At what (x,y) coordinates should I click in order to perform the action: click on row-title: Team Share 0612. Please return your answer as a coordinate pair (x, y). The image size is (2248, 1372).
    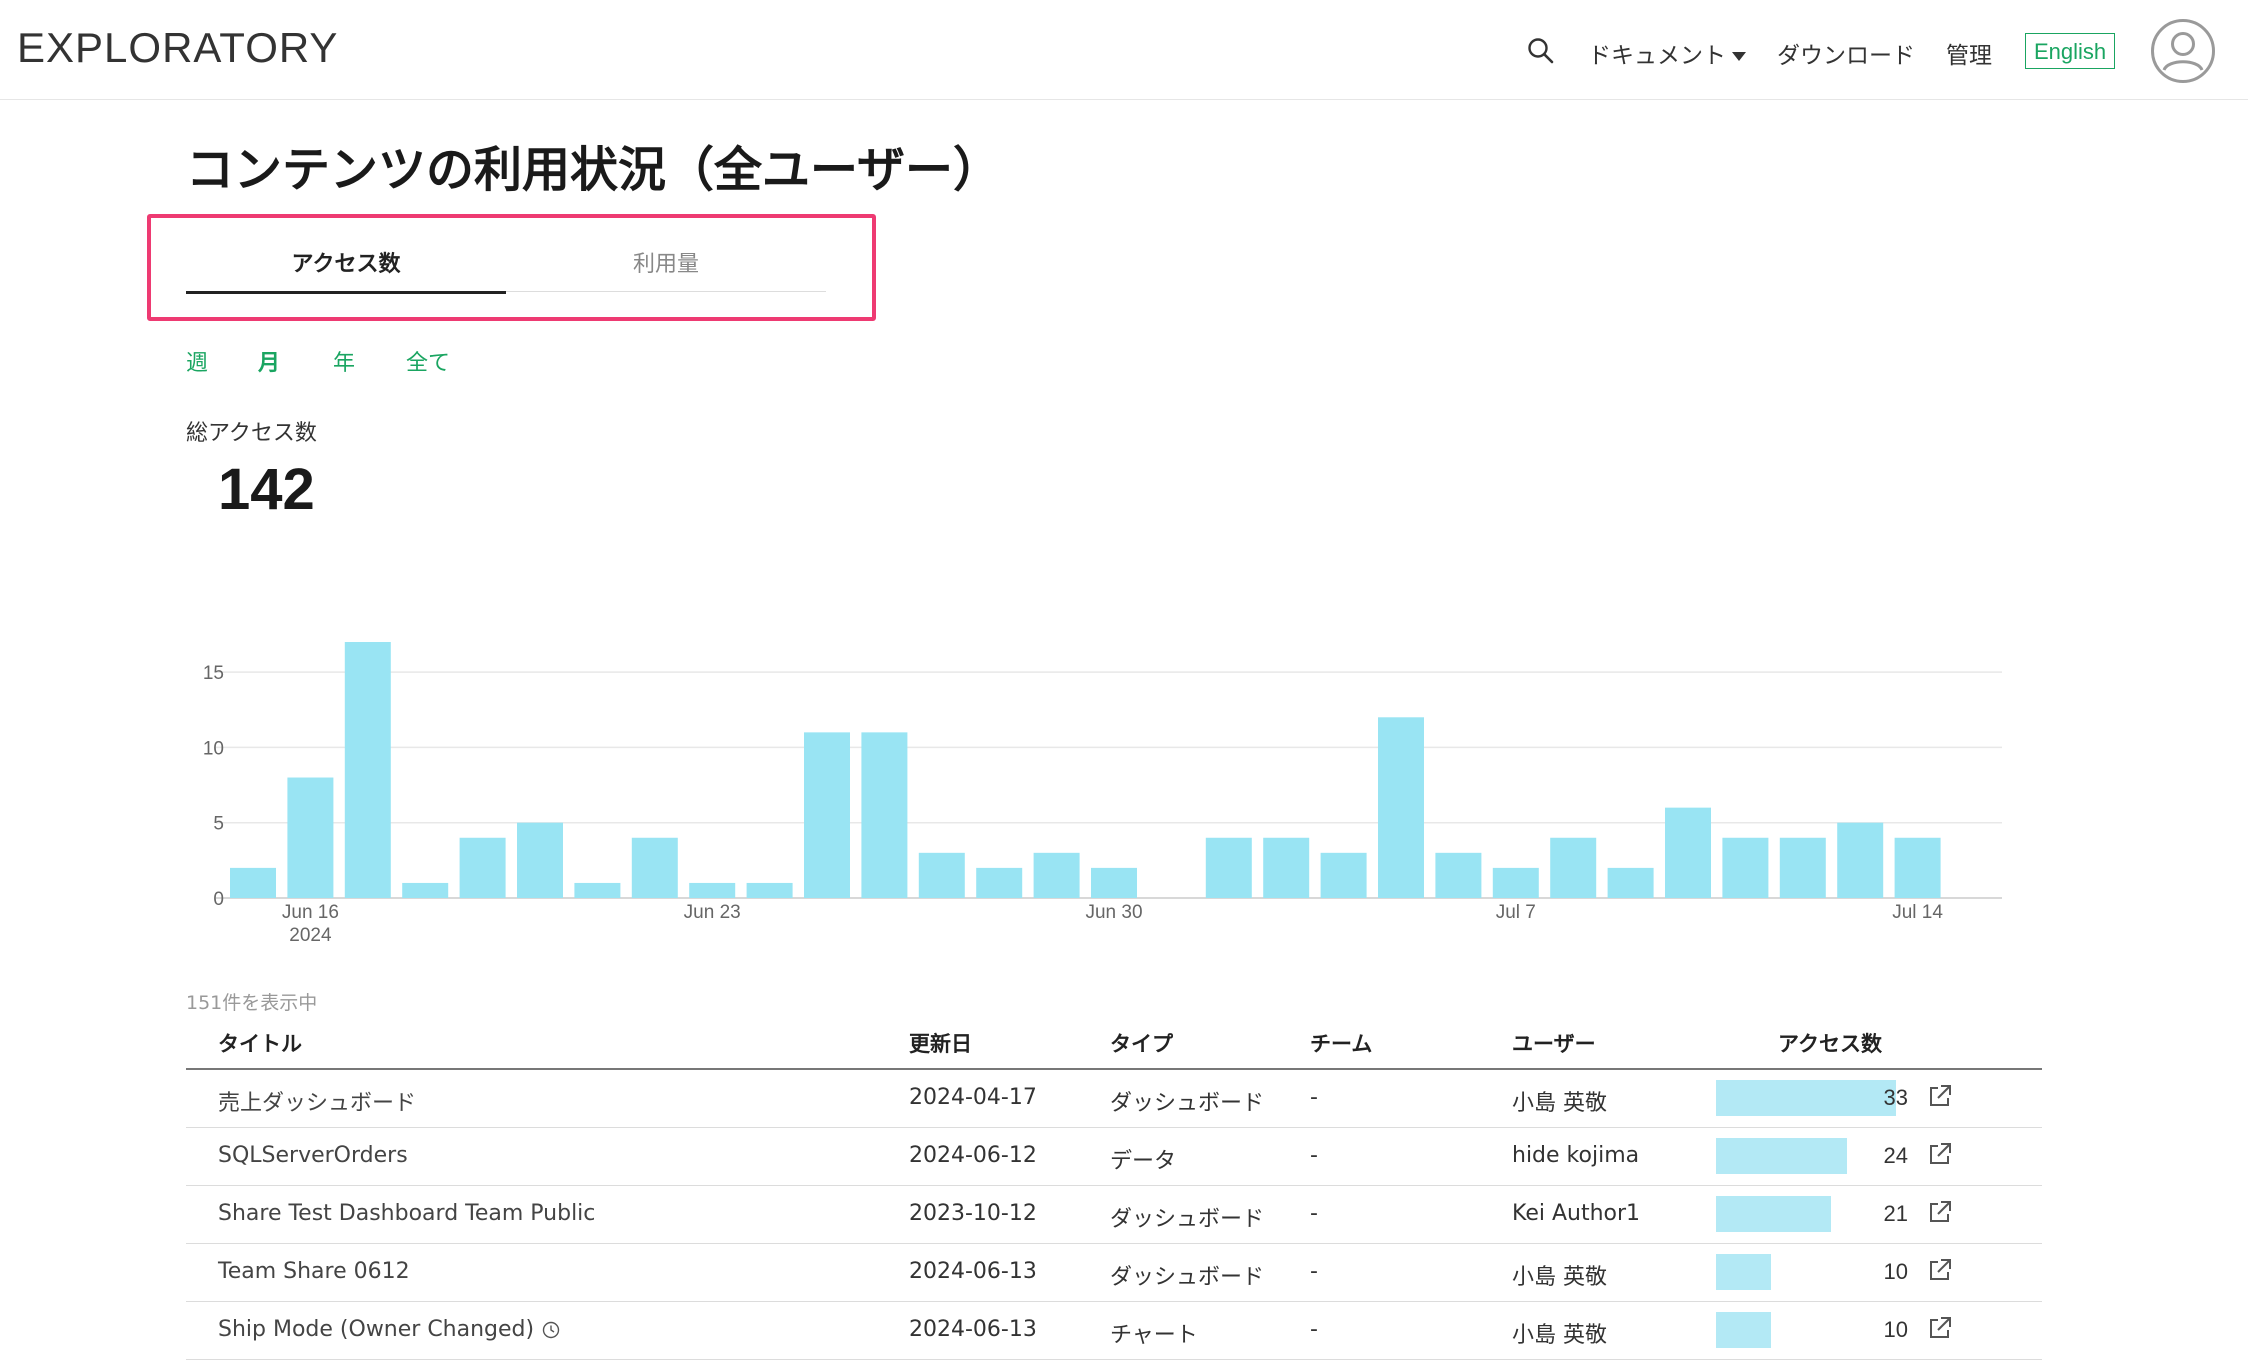
    Looking at the image, I should click on (314, 1271).